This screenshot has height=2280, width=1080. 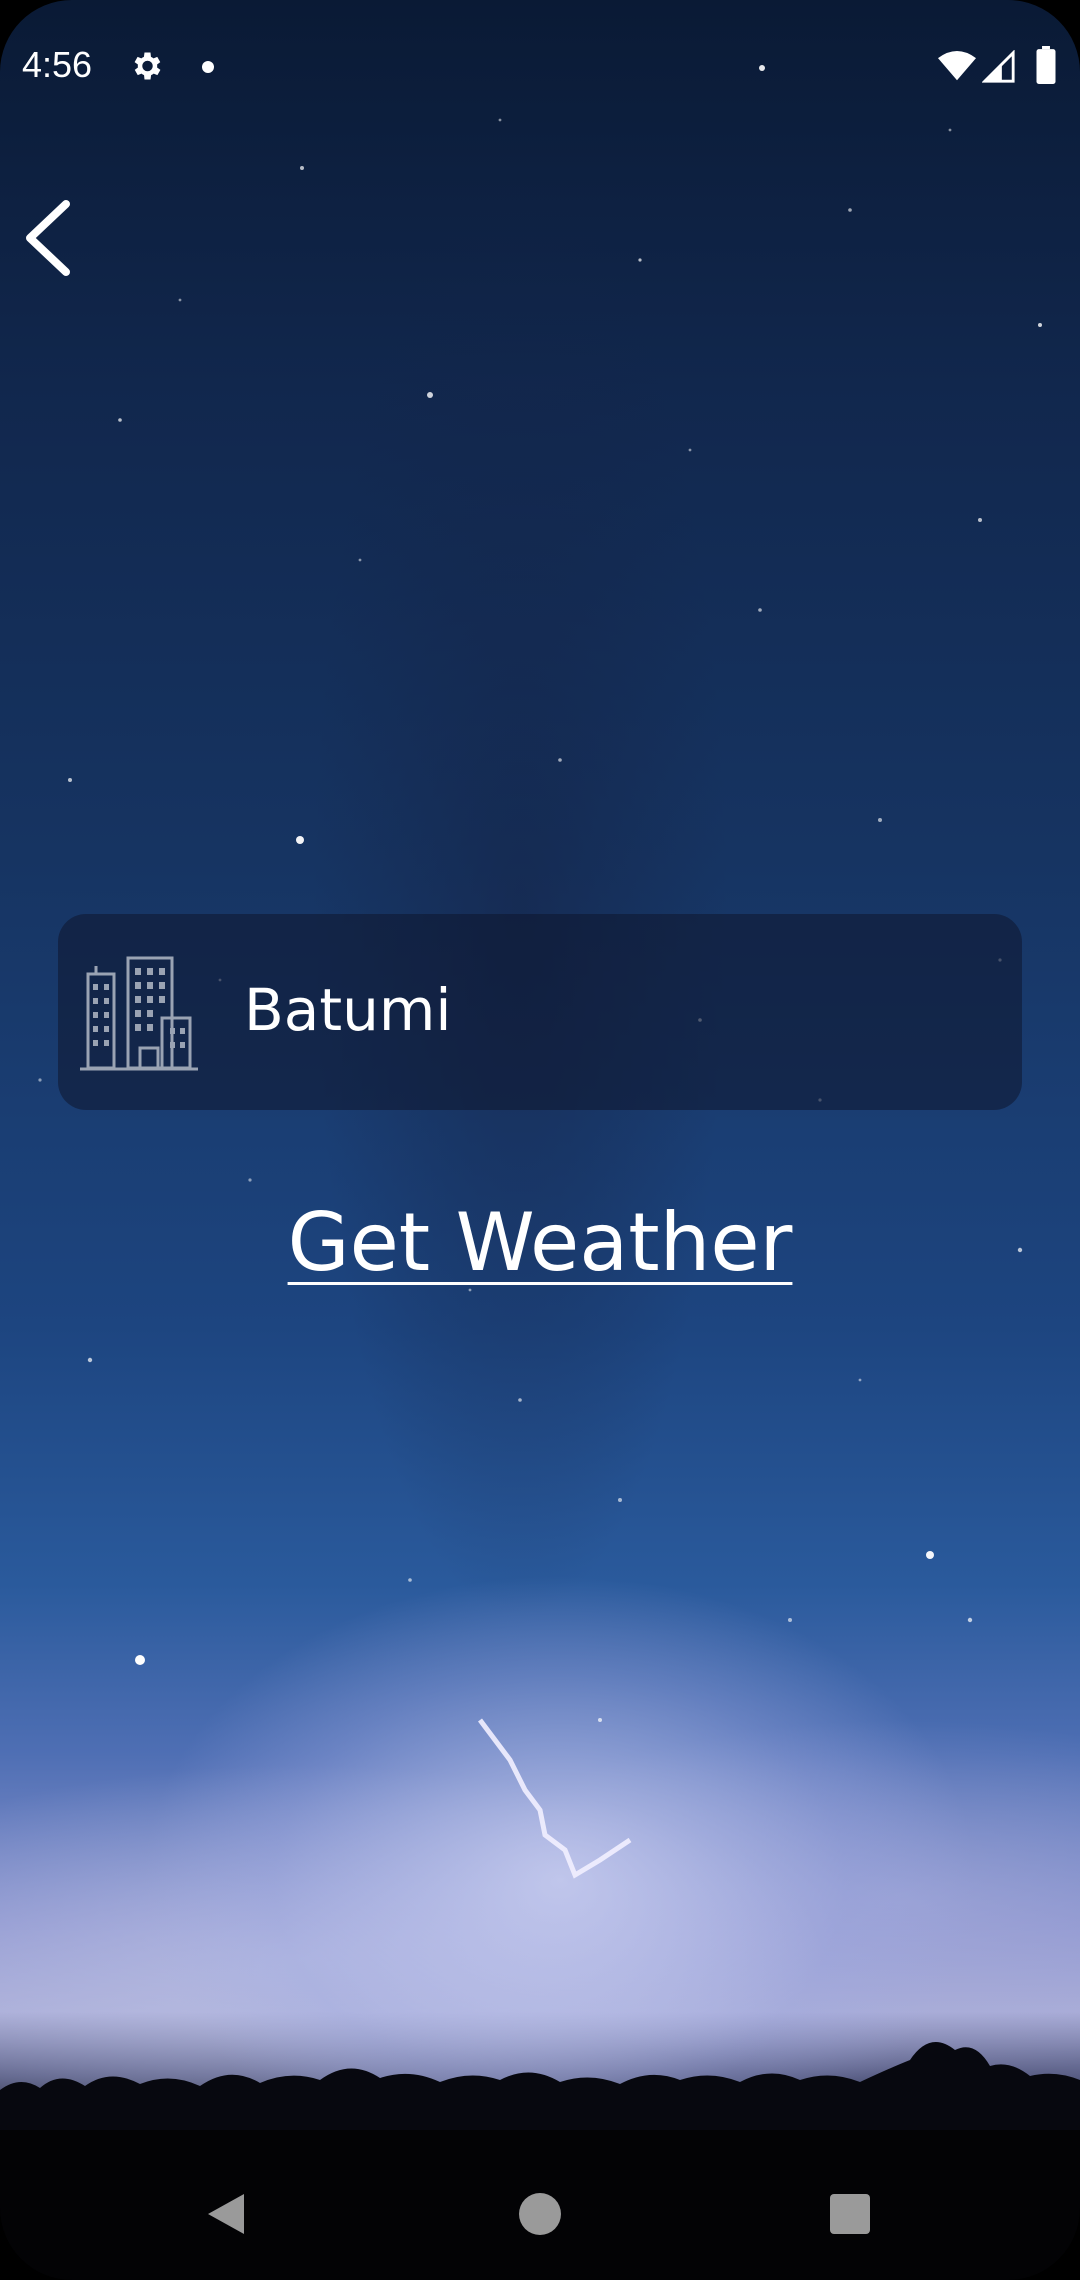 What do you see at coordinates (998, 66) in the screenshot?
I see `signal-icon` at bounding box center [998, 66].